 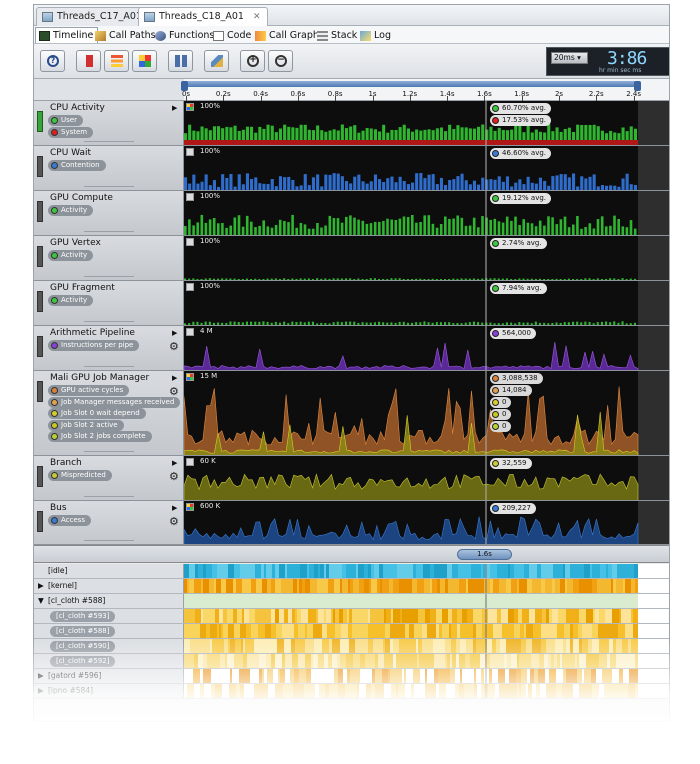 I want to click on collapse-arrow-icon: ▼, so click(x=41, y=600).